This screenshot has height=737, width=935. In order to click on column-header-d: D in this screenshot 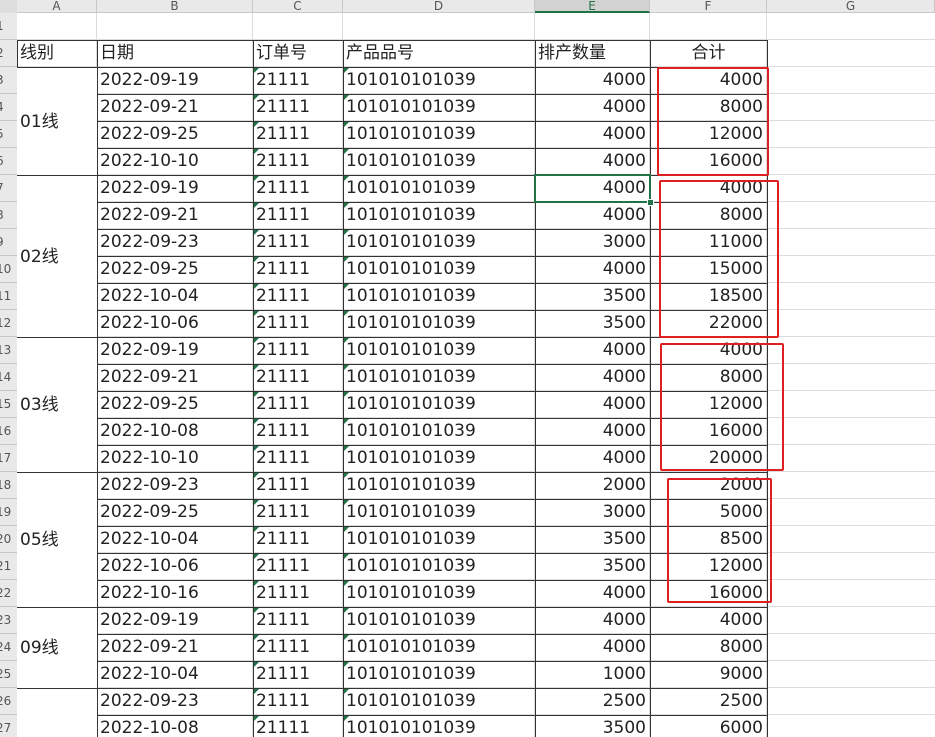, I will do `click(439, 6)`.